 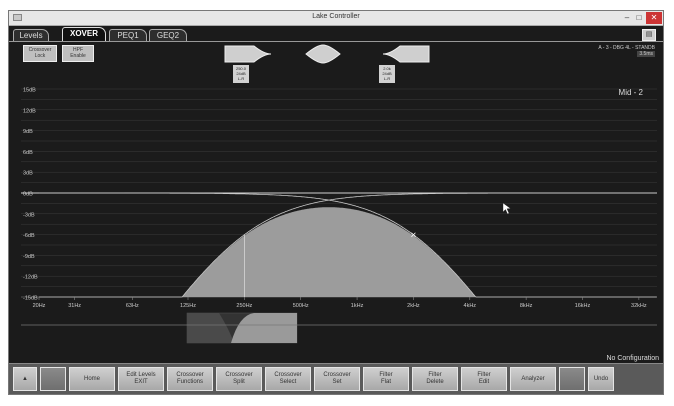 What do you see at coordinates (248, 54) in the screenshot?
I see `highpass-filter-icon` at bounding box center [248, 54].